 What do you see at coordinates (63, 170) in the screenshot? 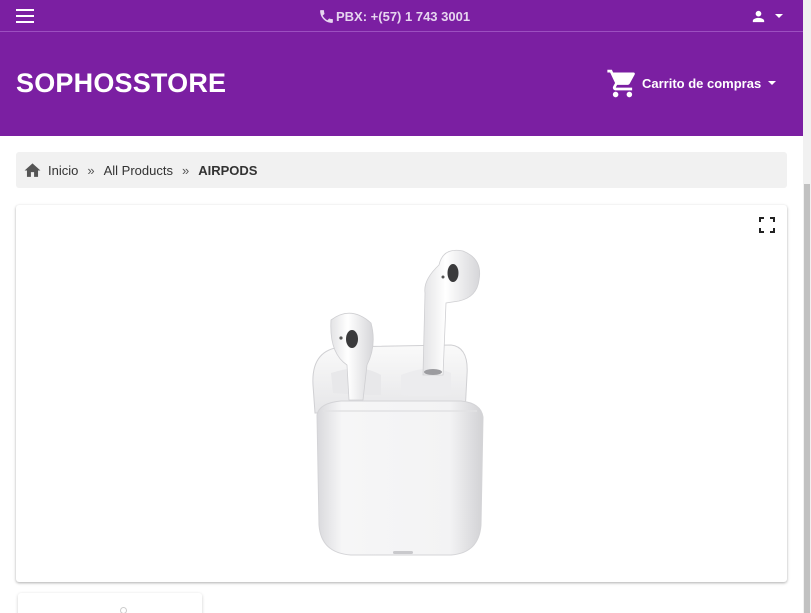
I see `breadcrumb-home-link: Inicio` at bounding box center [63, 170].